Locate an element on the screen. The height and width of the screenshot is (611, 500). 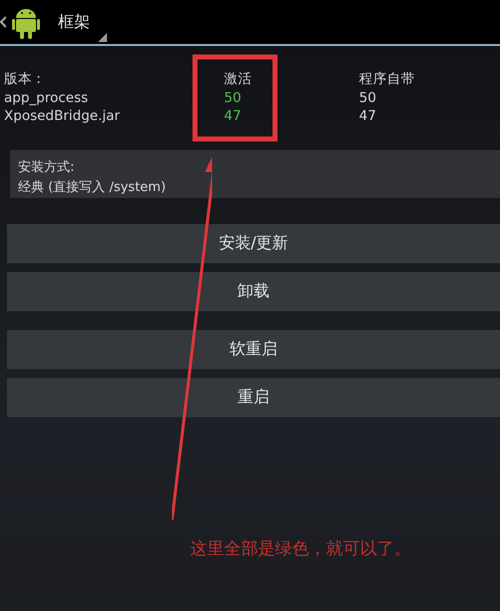
install-mode-panel: 安装方式: 经典 (直接写入 /system) is located at coordinates (255, 174).